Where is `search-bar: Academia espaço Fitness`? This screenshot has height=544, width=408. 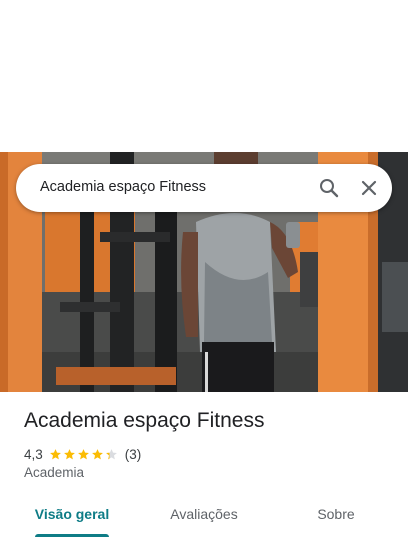
search-bar: Academia espaço Fitness is located at coordinates (204, 188).